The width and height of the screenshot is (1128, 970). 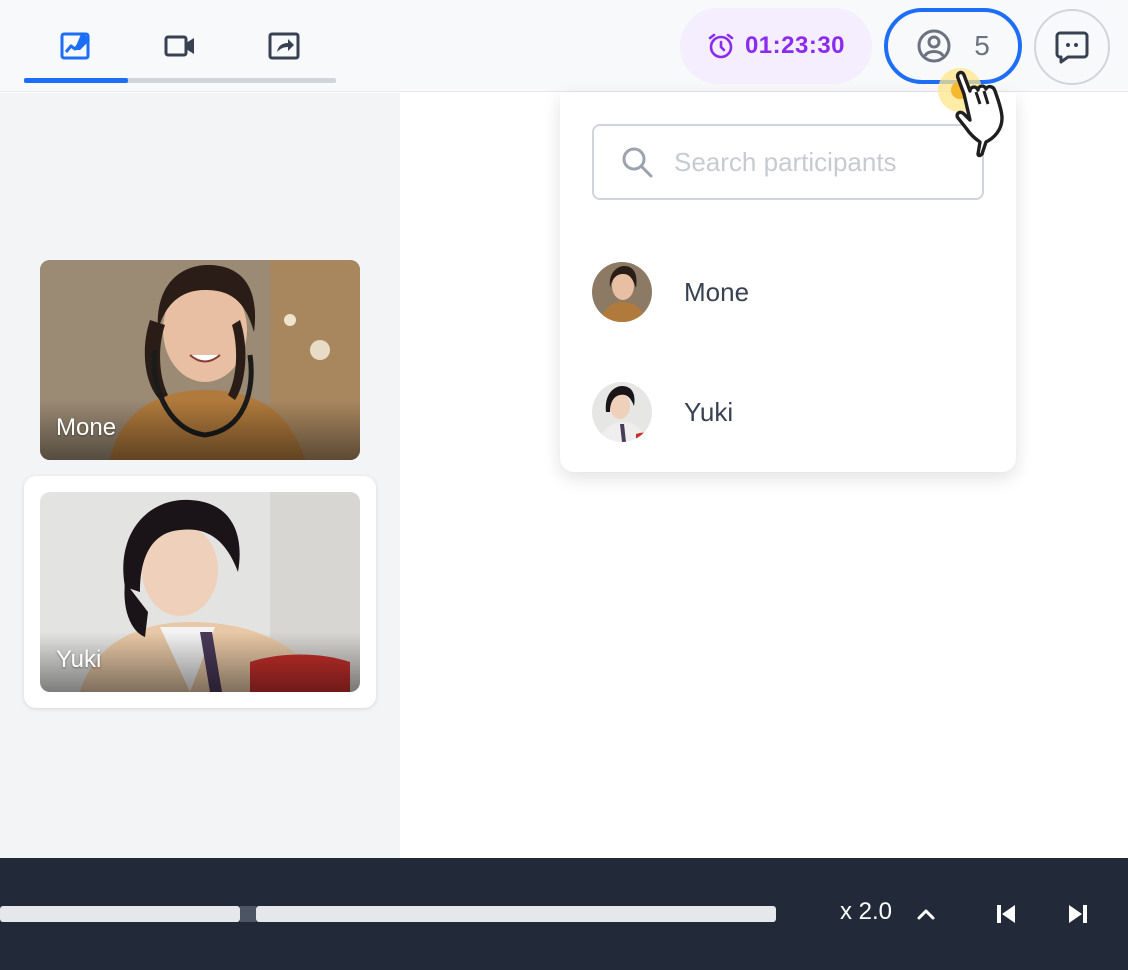 I want to click on session-timer: 01:23:30, so click(x=776, y=46).